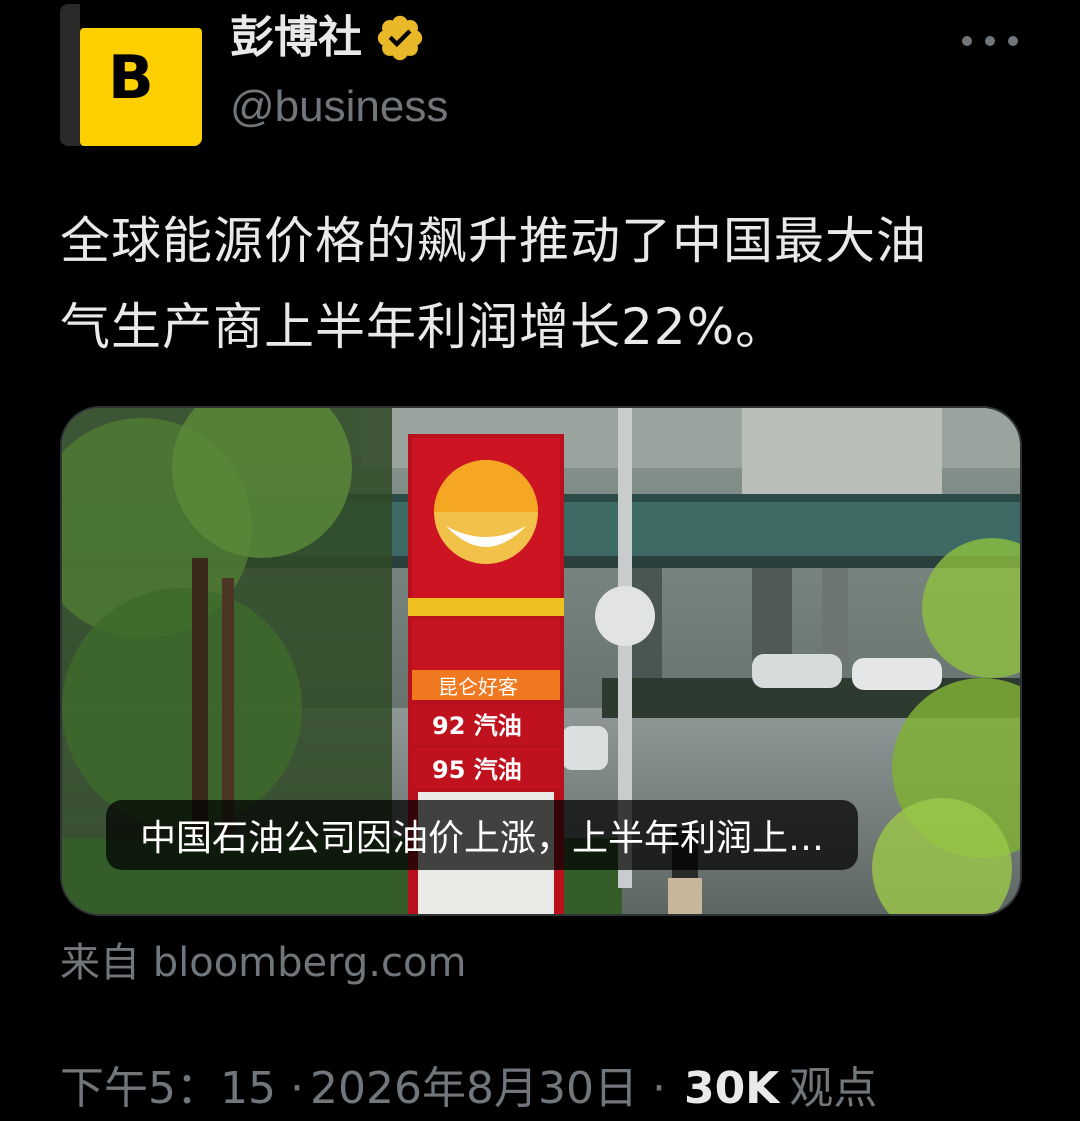  I want to click on display-name: 彭博社, so click(296, 38).